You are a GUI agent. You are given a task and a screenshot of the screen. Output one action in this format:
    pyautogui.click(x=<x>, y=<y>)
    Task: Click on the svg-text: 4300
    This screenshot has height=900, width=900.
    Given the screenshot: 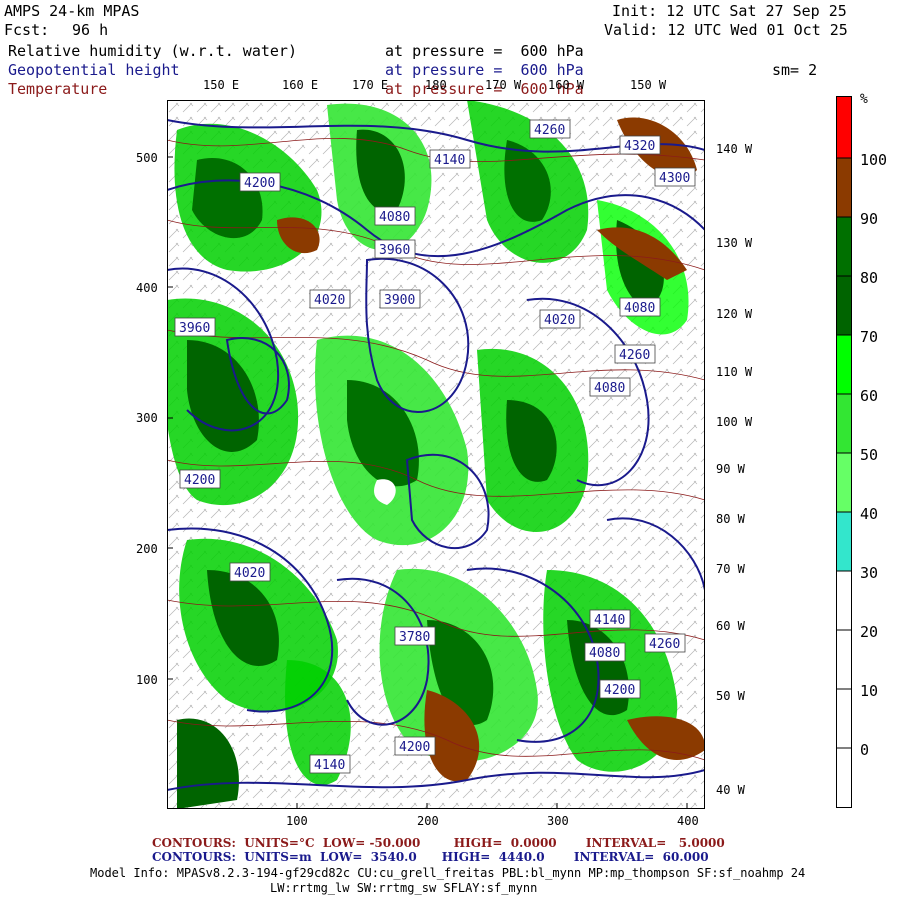 What is the action you would take?
    pyautogui.click(x=674, y=178)
    